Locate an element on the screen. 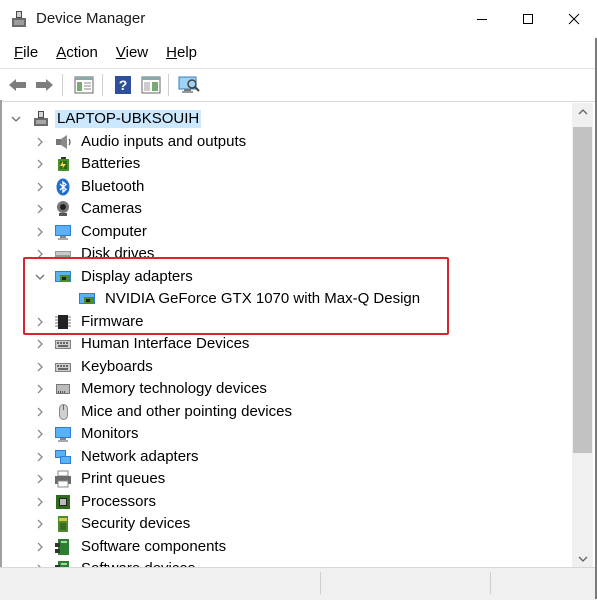 The height and width of the screenshot is (600, 597). category-item: Security devices is located at coordinates (287, 524).